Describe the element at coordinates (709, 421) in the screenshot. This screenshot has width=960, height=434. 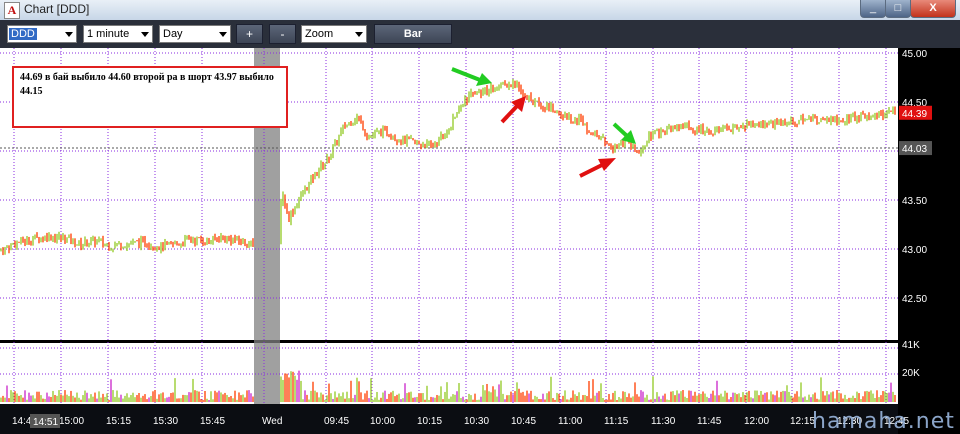
I see `time-tick-label: 11:45` at that location.